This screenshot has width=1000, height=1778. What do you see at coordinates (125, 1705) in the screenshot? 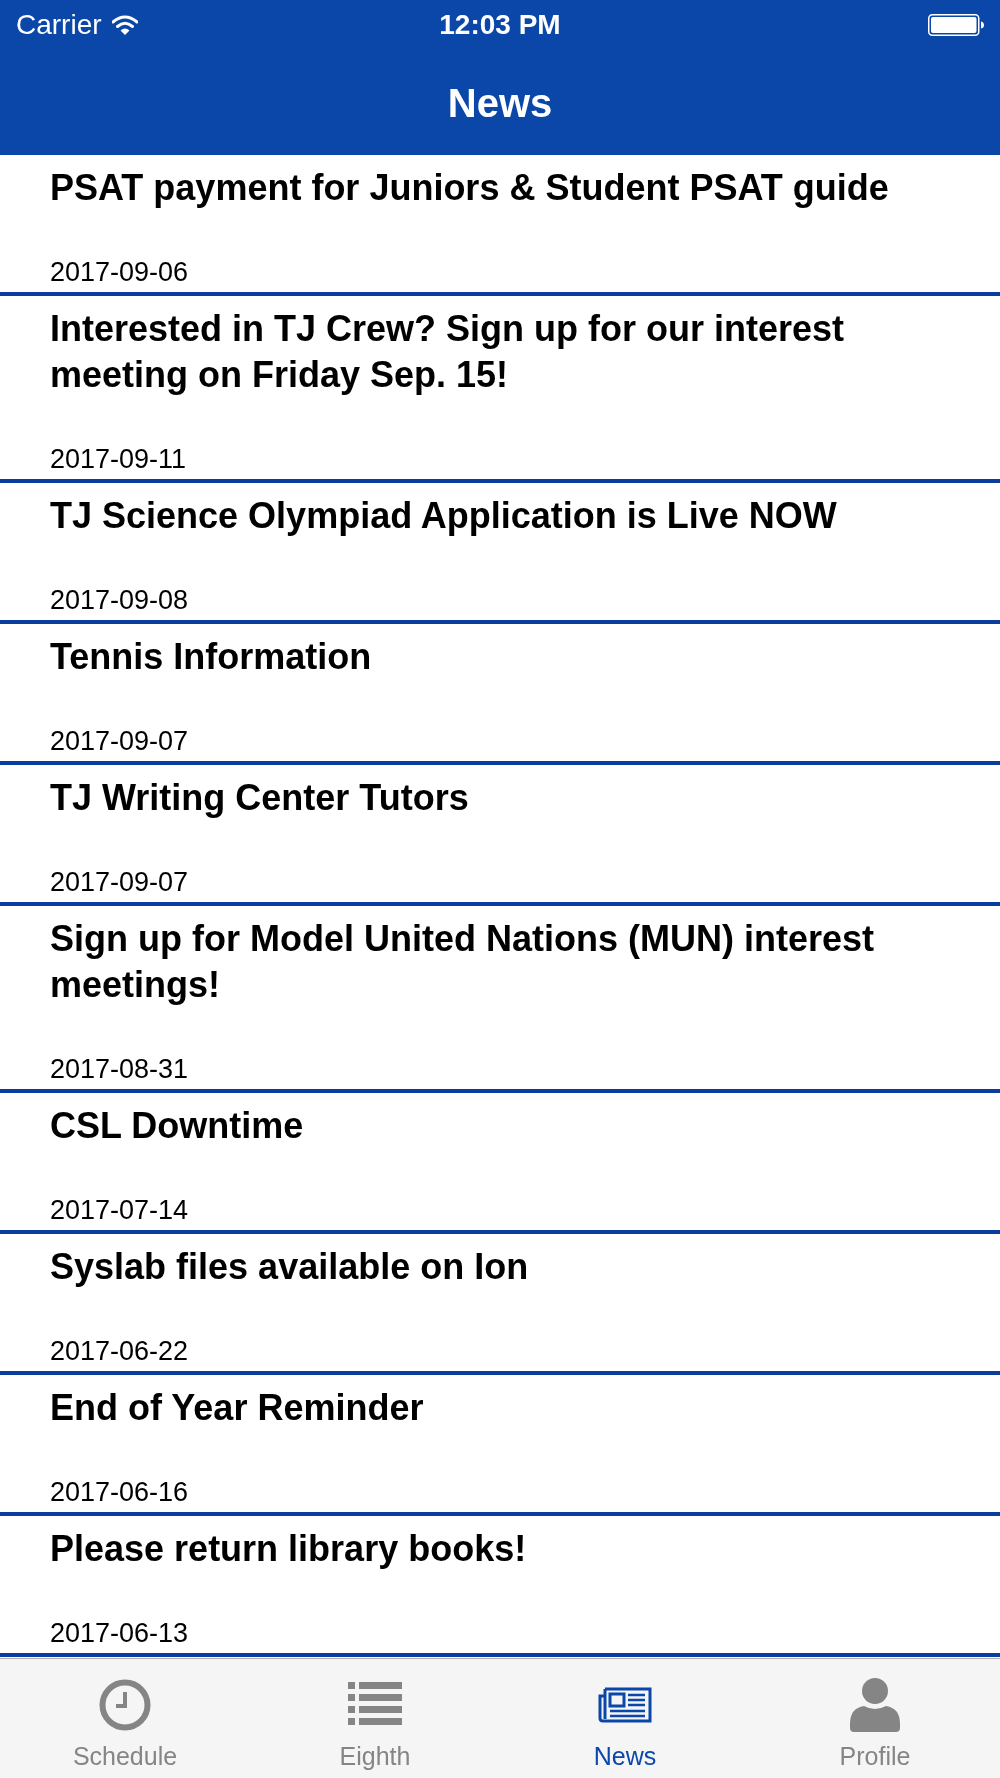
I see `clock-icon` at bounding box center [125, 1705].